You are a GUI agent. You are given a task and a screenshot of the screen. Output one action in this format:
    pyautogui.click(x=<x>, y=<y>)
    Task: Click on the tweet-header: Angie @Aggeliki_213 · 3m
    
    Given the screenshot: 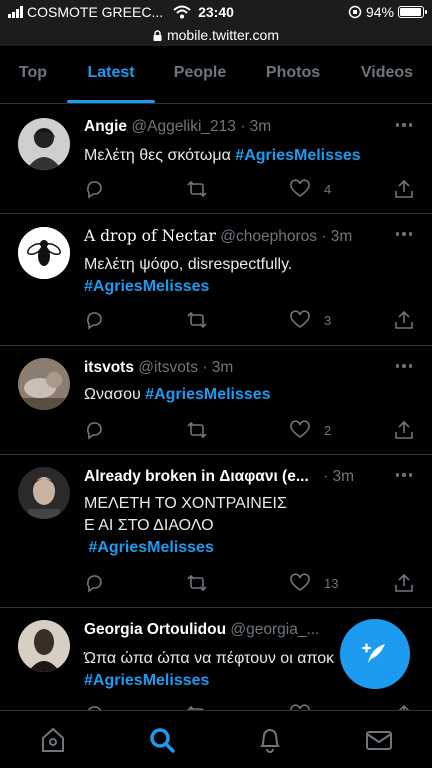 What is the action you would take?
    pyautogui.click(x=177, y=127)
    